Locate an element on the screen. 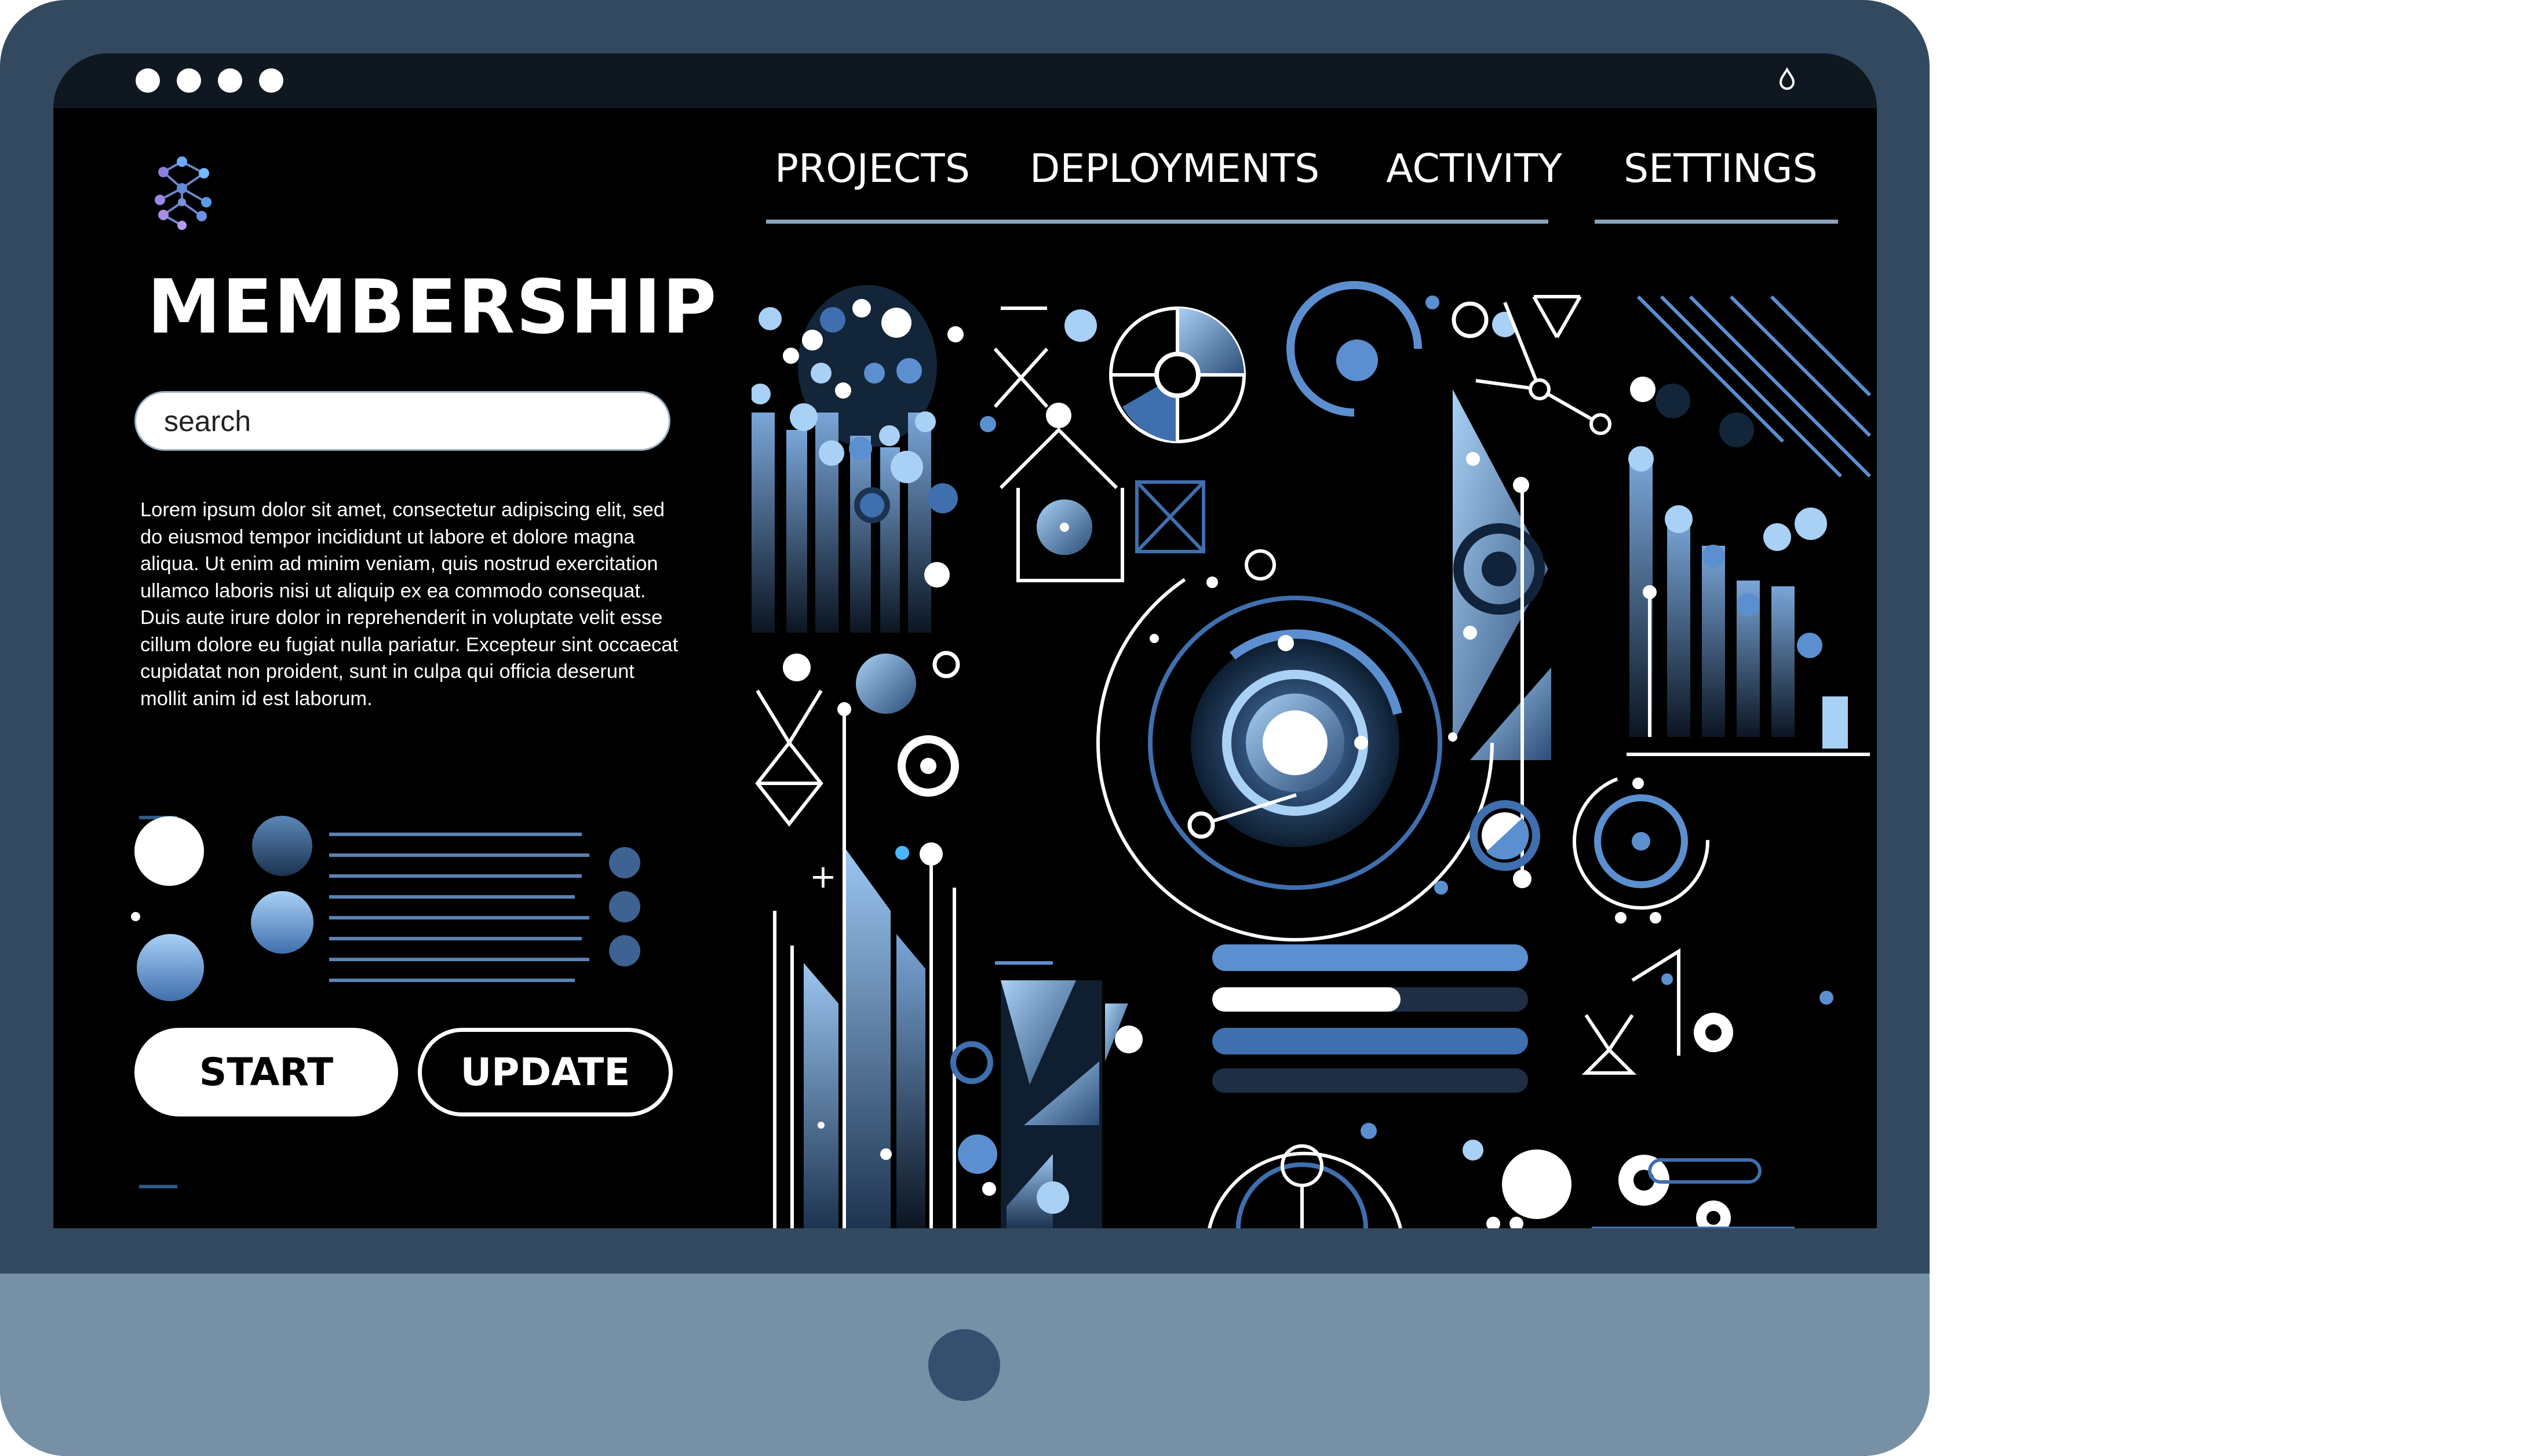 This screenshot has height=1456, width=2527. art-lower-shapes is located at coordinates (1046, 1095).